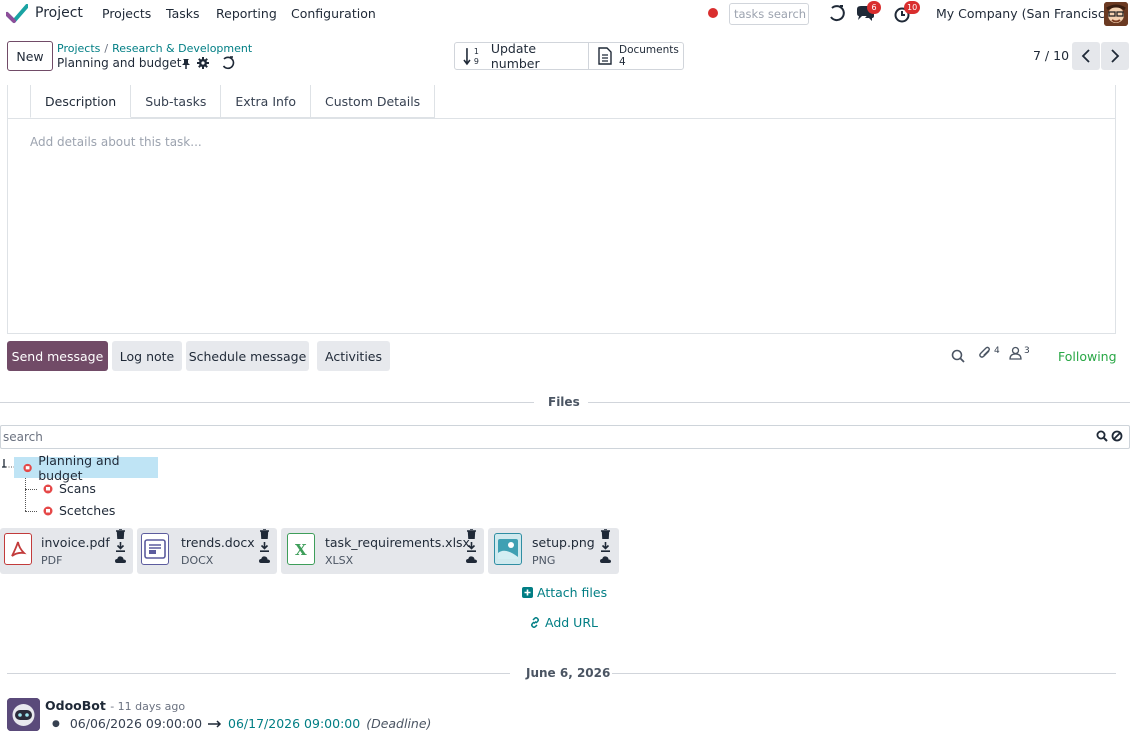  Describe the element at coordinates (57, 356) in the screenshot. I see `send-message-button: Send message` at that location.